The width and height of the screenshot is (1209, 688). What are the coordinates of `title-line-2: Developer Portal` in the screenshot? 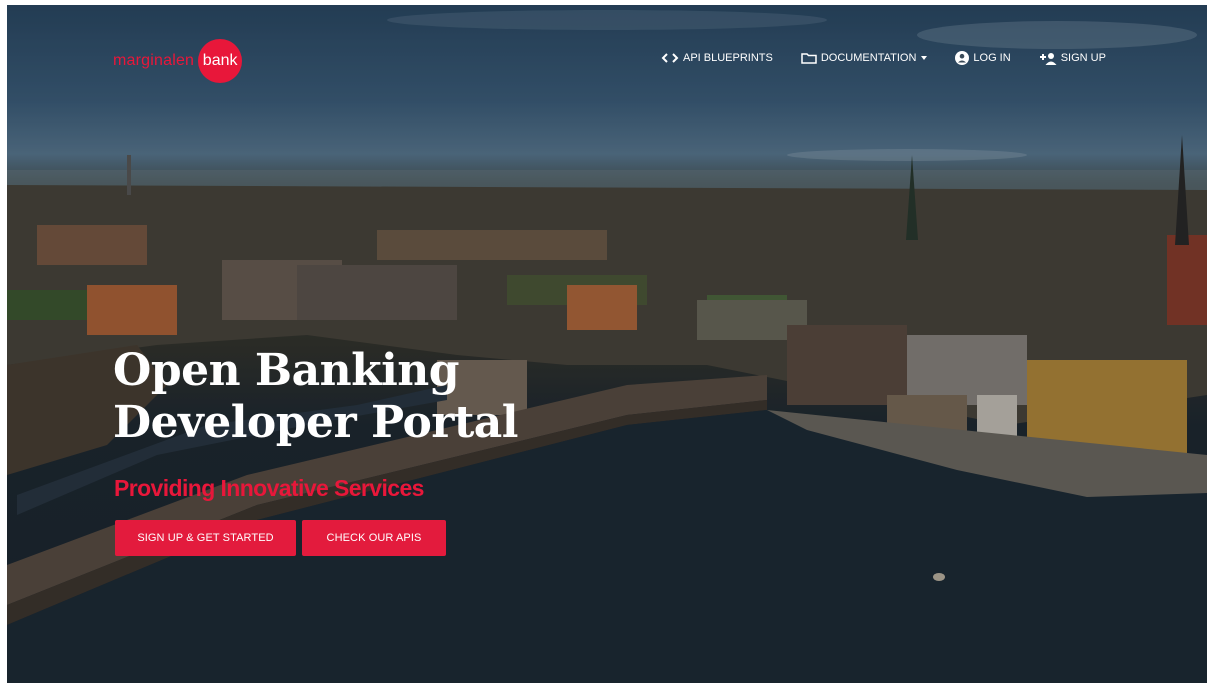 It's located at (316, 422).